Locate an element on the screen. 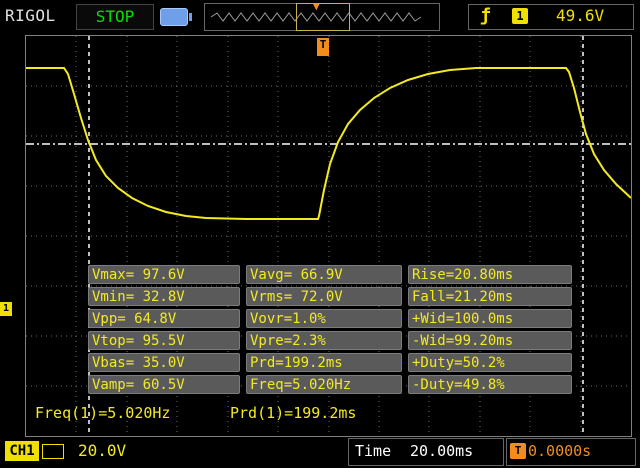  overview-view-window is located at coordinates (323, 17).